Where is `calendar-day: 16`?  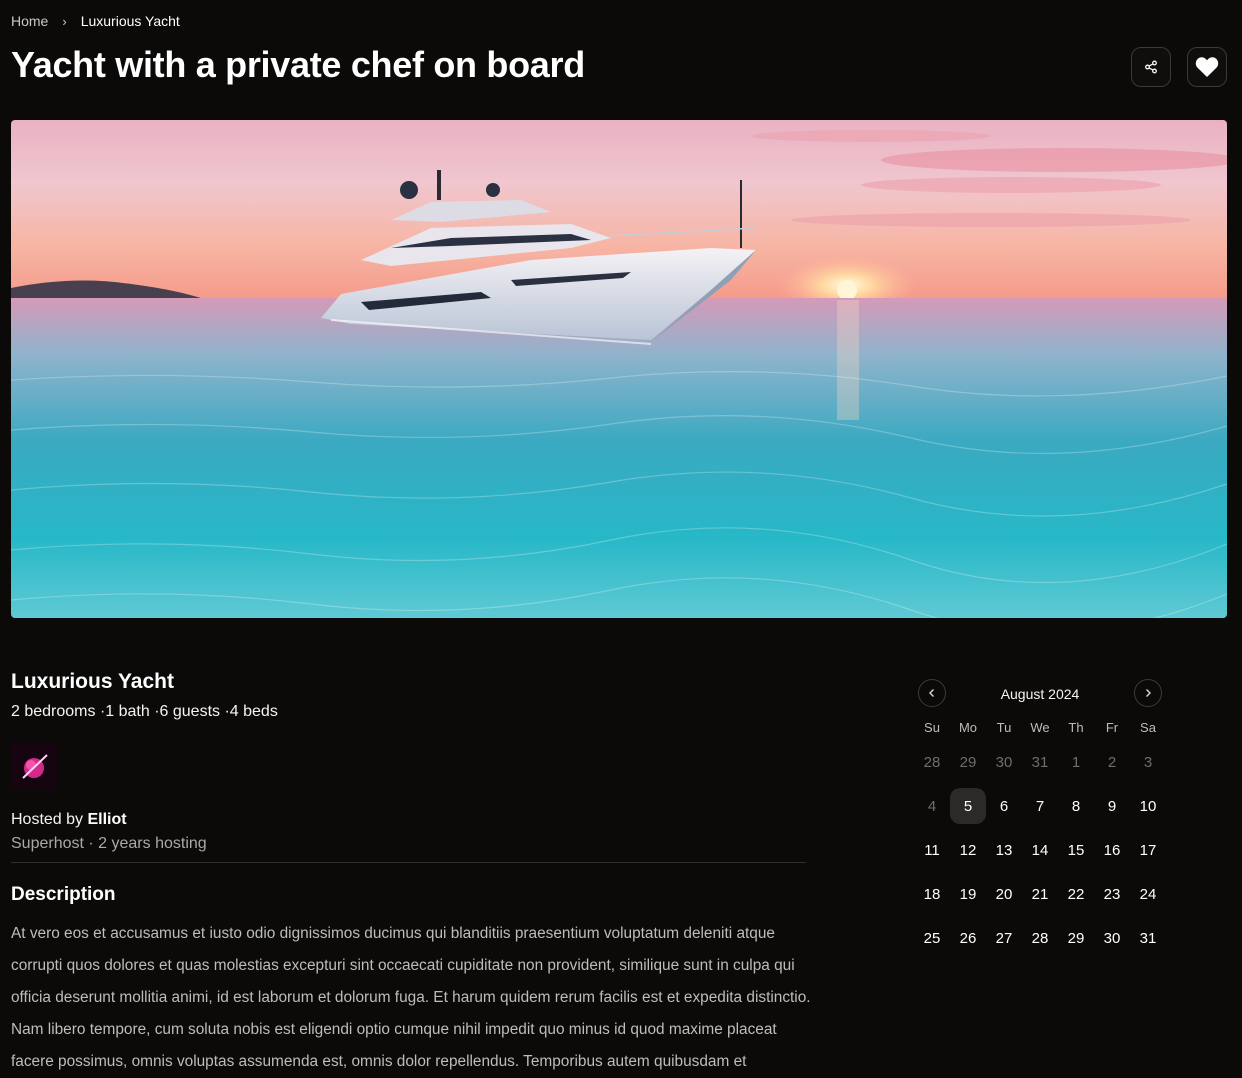
calendar-day: 16 is located at coordinates (1112, 850).